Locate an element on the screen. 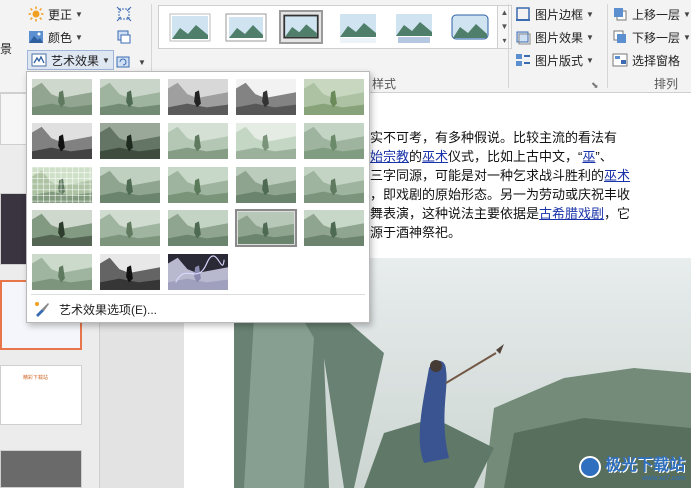 Image resolution: width=691 pixels, height=488 pixels. watermark-text: 极光下载站 is located at coordinates (644, 465).